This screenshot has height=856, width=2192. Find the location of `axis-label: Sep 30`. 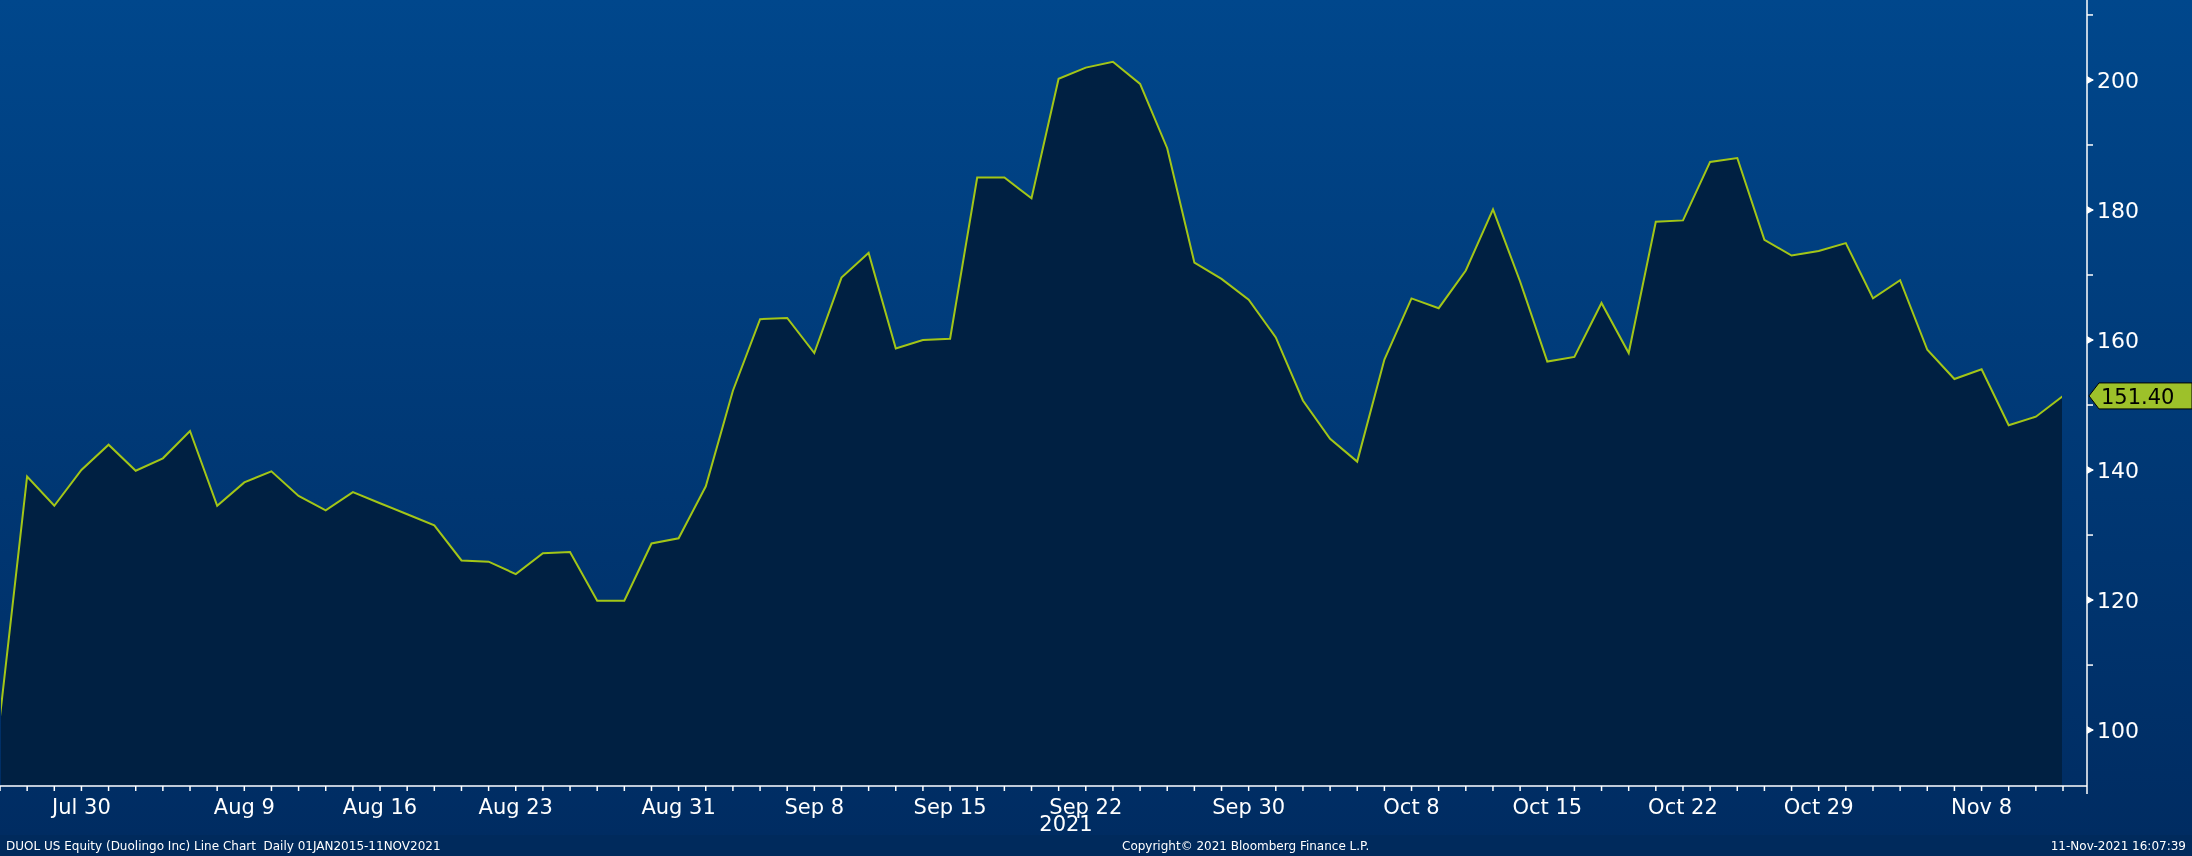

axis-label: Sep 30 is located at coordinates (1249, 807).